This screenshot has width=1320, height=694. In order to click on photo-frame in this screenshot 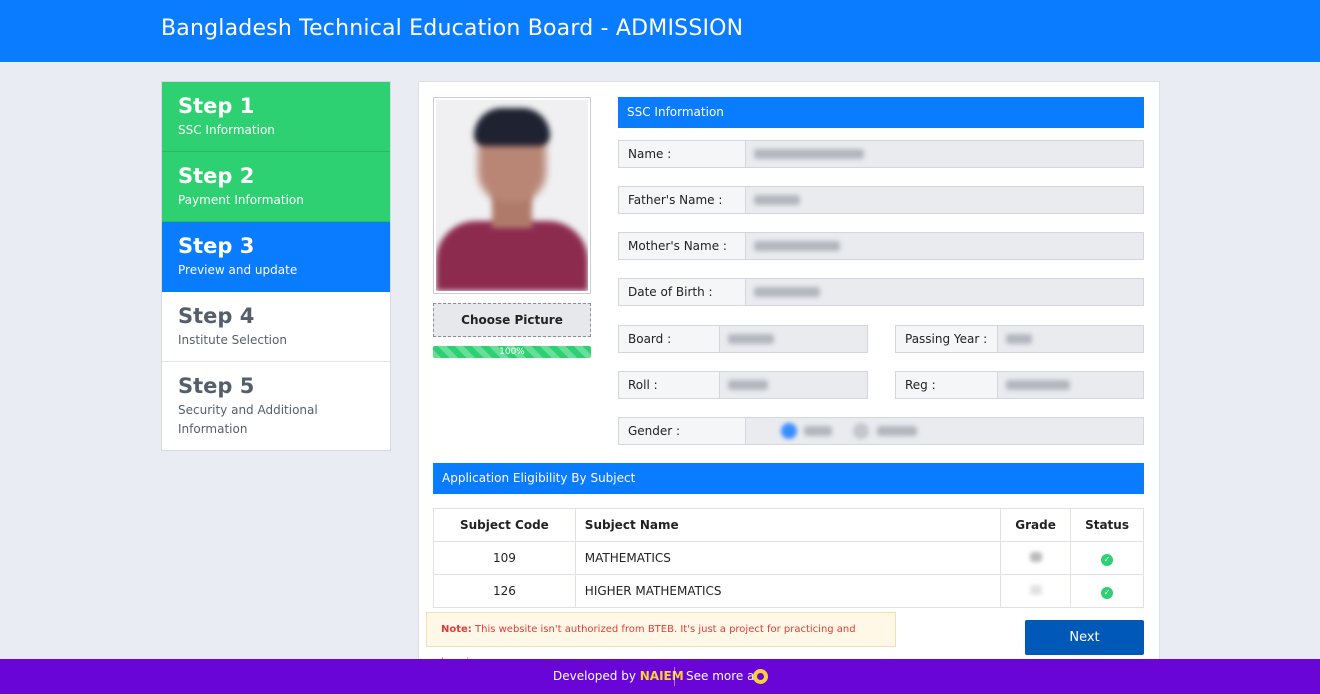, I will do `click(512, 195)`.